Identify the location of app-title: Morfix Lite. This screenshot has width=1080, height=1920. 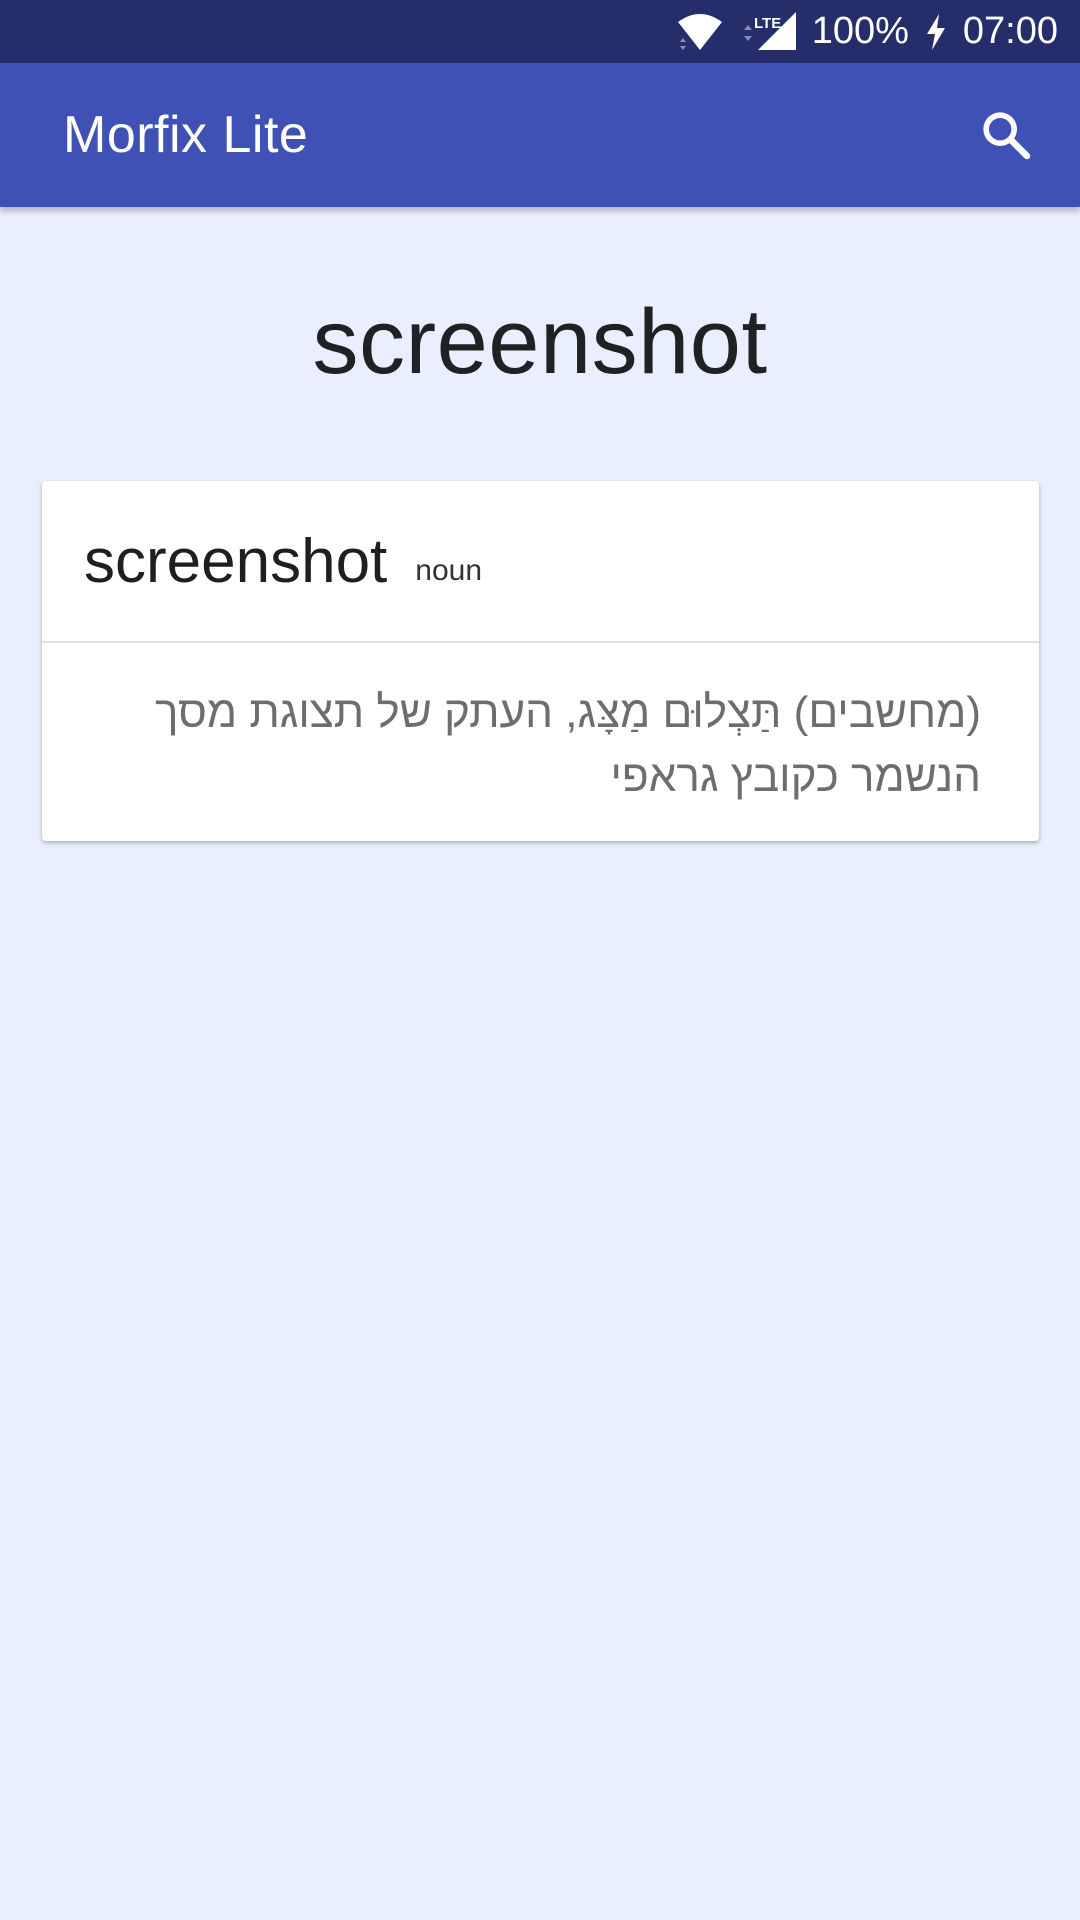
(186, 135).